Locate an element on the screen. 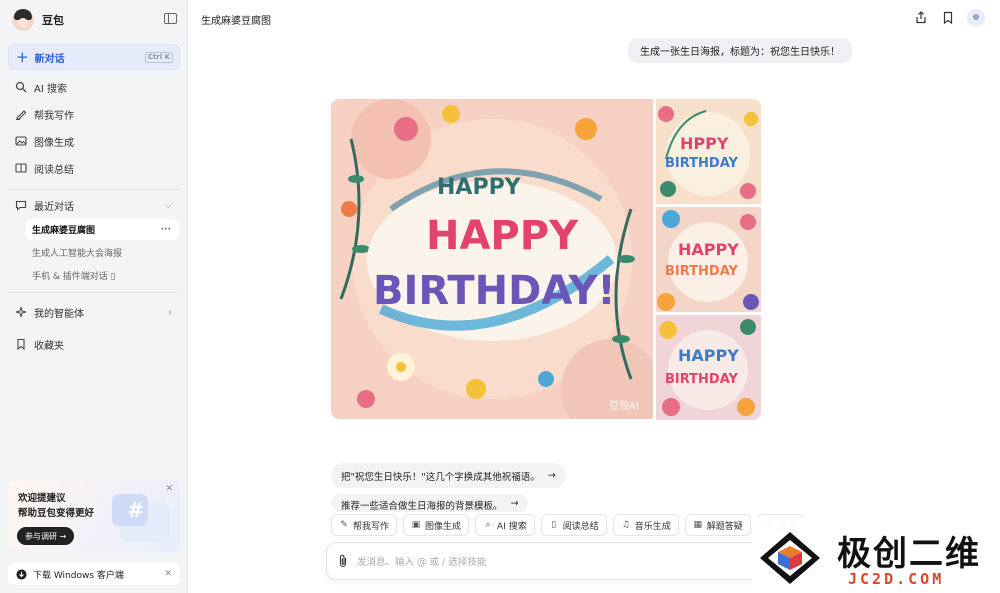  survey-button: 参与调研 → is located at coordinates (46, 536).